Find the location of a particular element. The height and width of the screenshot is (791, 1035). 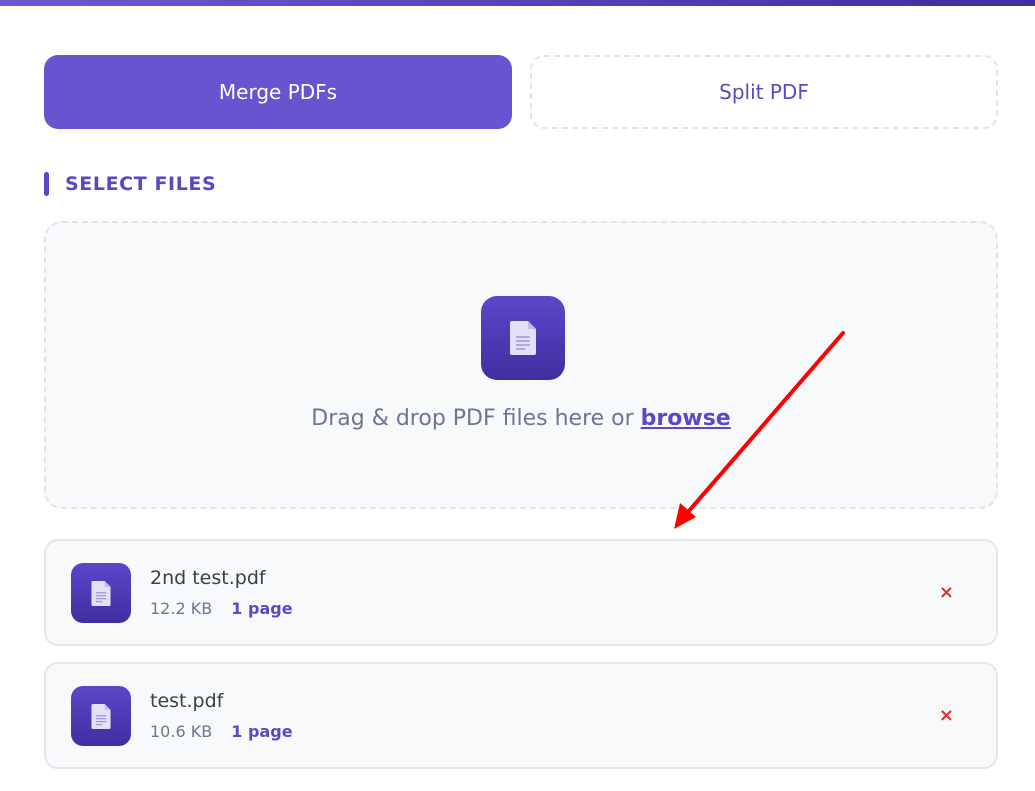

top-accent-bar is located at coordinates (517, 3).